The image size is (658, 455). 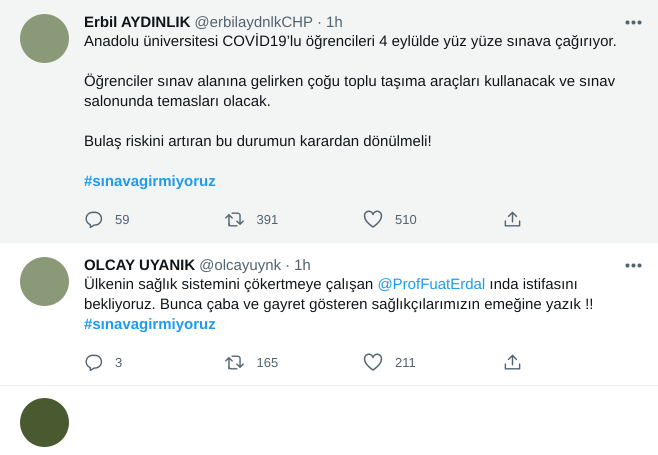 I want to click on author-handle: @olcayuynk, so click(x=240, y=265).